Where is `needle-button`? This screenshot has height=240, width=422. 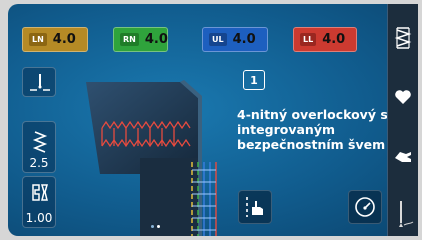 needle-button is located at coordinates (403, 214).